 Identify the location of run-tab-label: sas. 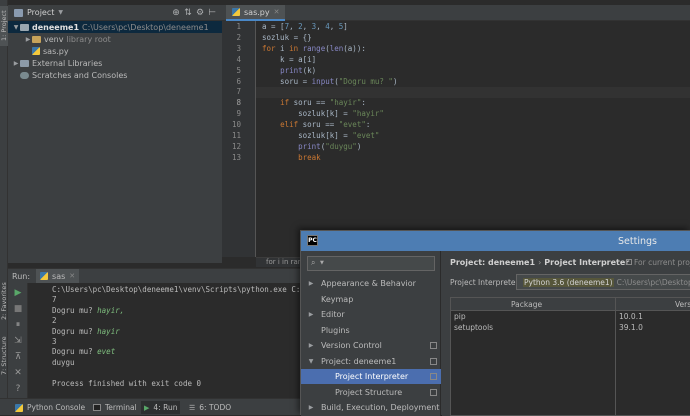
(59, 276).